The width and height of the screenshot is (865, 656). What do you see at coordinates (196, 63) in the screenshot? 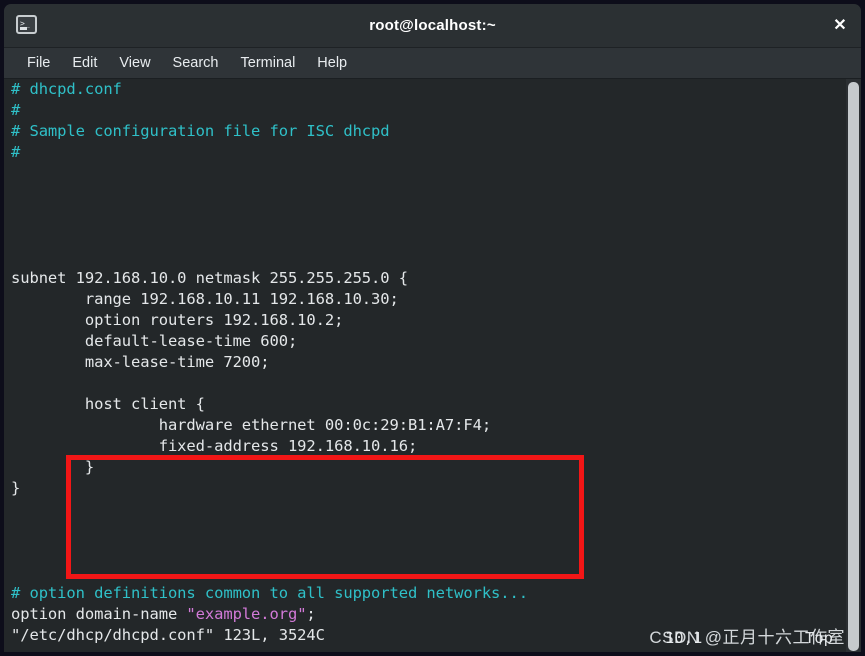
I see `menu-item-search: Search` at bounding box center [196, 63].